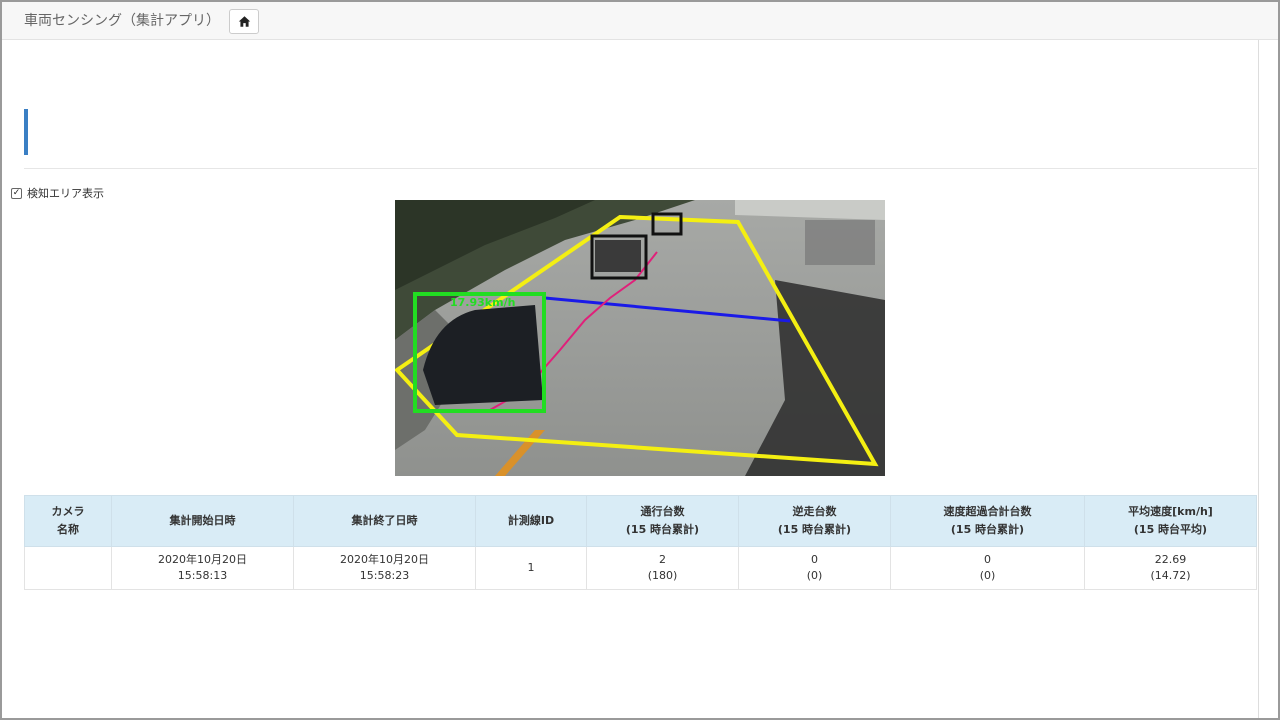 The height and width of the screenshot is (720, 1280). Describe the element at coordinates (482, 302) in the screenshot. I see `vehicle-speed-label: 17.93km/h` at that location.